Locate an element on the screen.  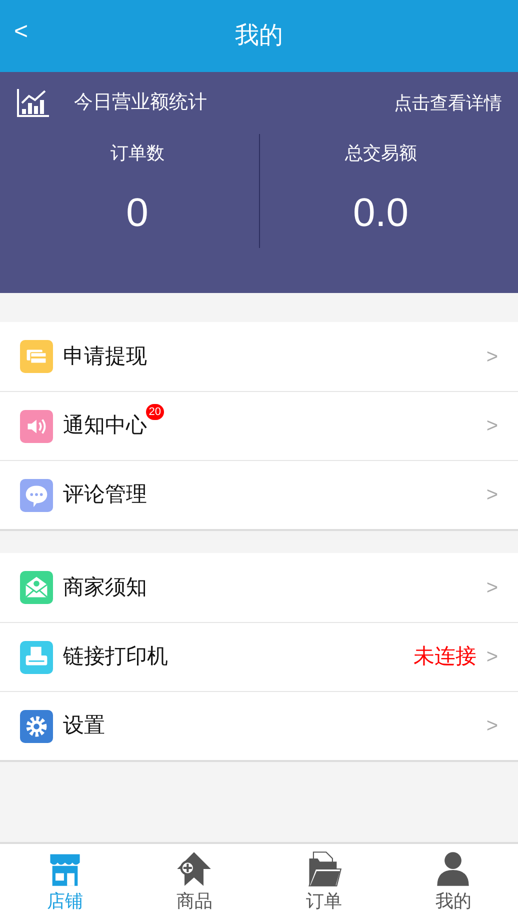
menu-label: 通知中心 is located at coordinates (105, 426).